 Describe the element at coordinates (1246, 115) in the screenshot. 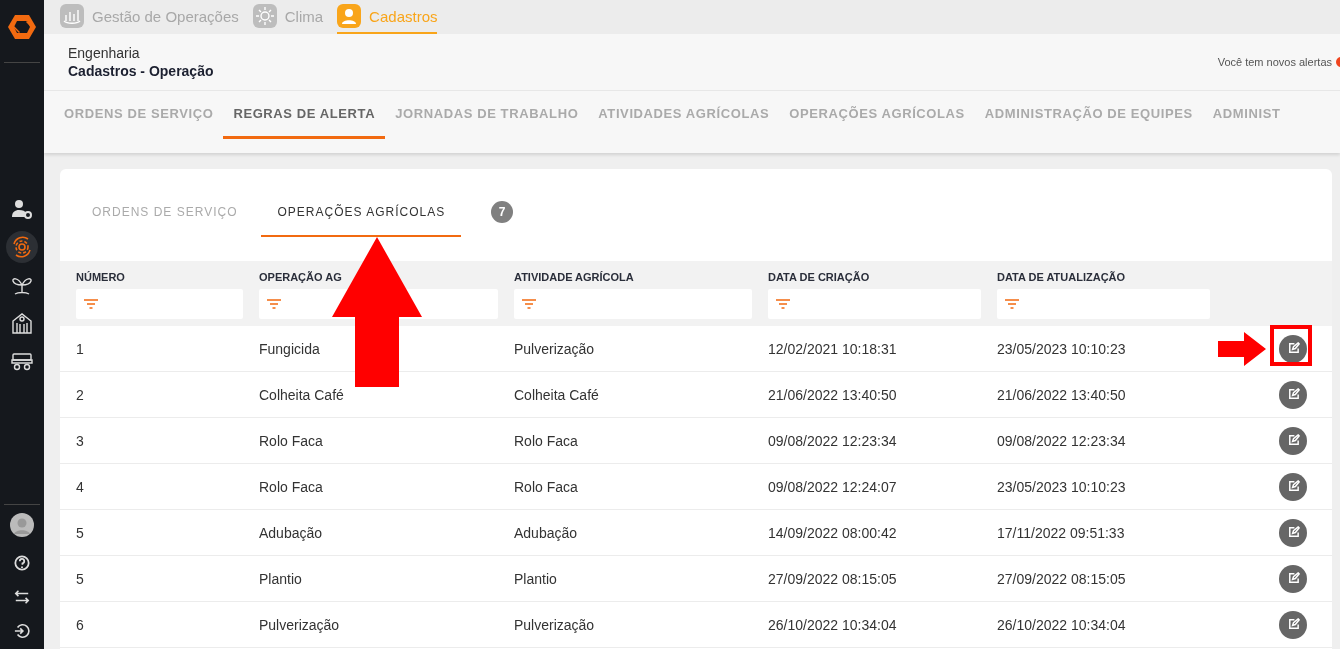

I see `nav-tab: ADMINIST` at that location.